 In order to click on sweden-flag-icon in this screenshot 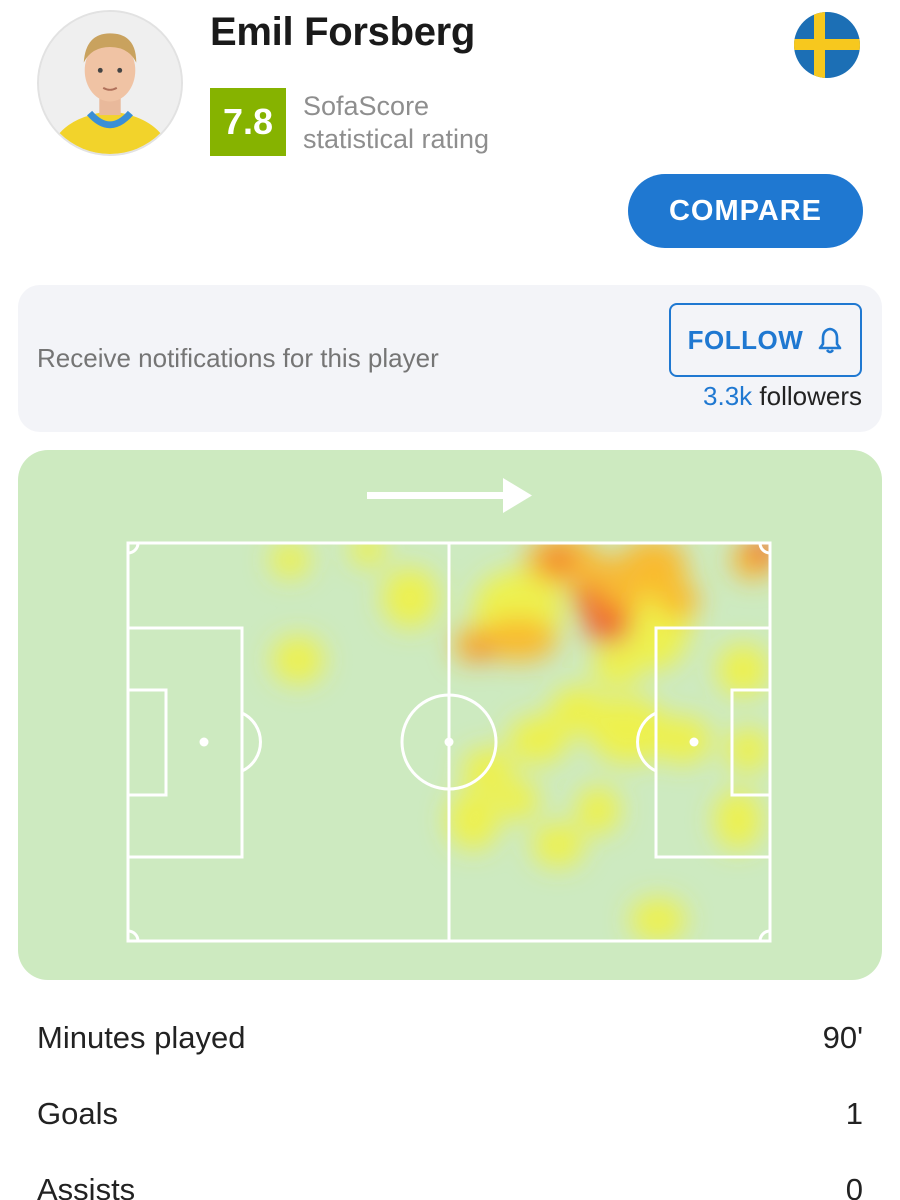, I will do `click(827, 45)`.